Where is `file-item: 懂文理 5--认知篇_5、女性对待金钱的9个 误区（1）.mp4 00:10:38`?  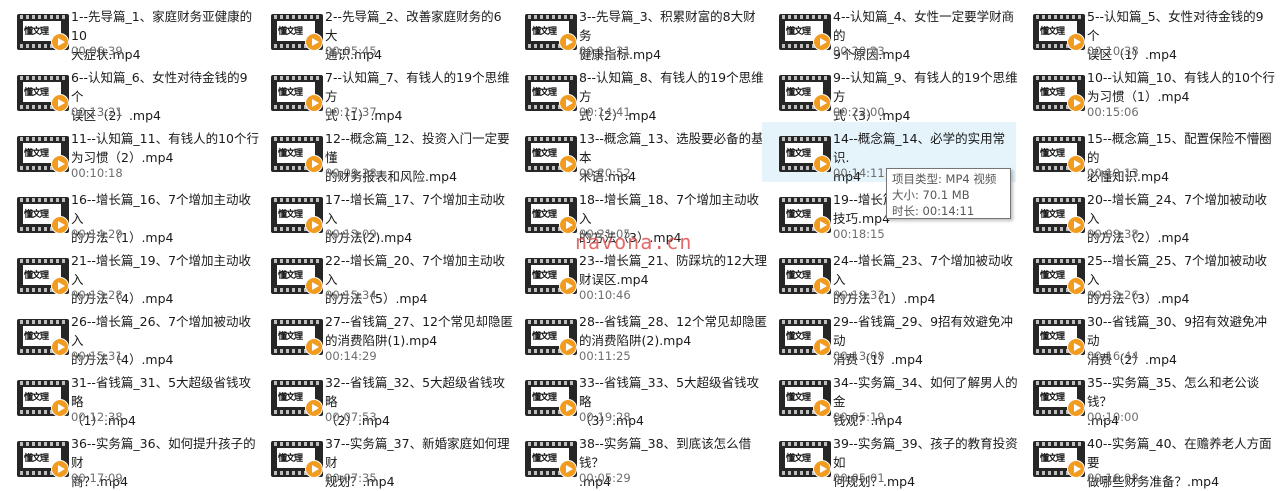 file-item: 懂文理 5--认知篇_5、女性对待金钱的9个 误区（1）.mp4 00:10:38 is located at coordinates (1143, 31).